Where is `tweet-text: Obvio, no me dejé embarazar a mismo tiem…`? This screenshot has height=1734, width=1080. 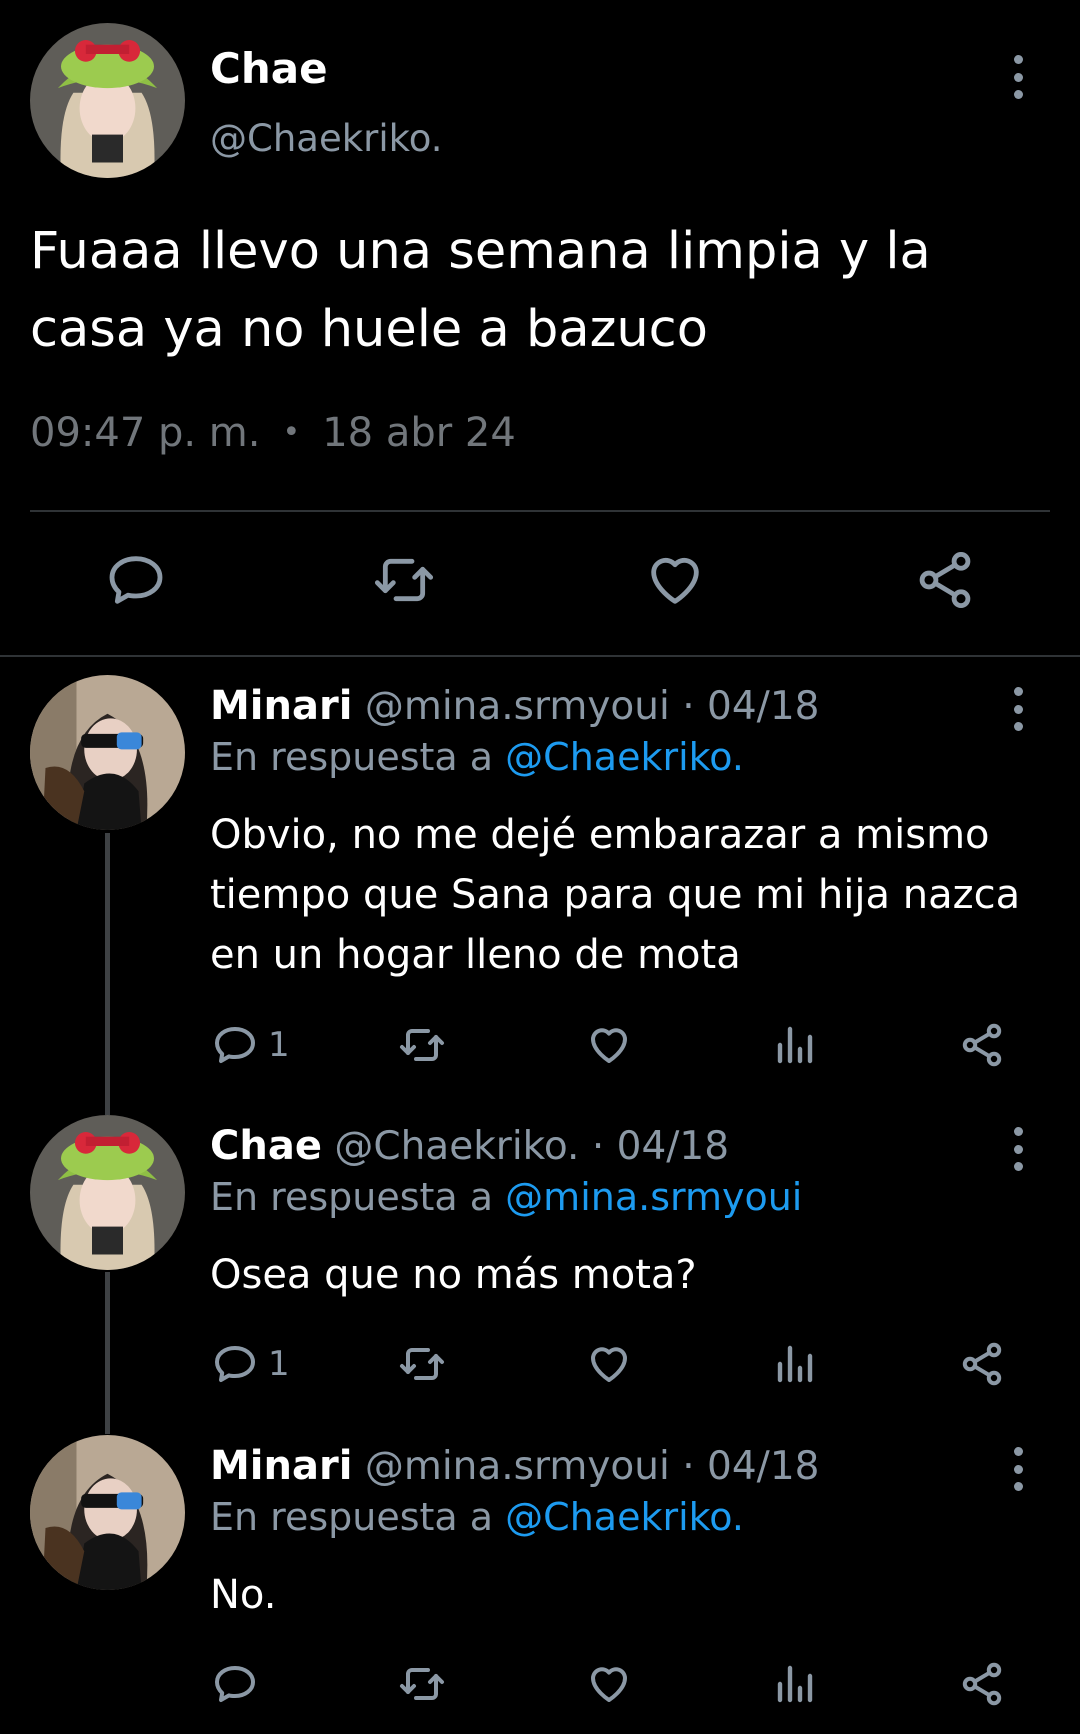 tweet-text: Obvio, no me dejé embarazar a mismo tiem… is located at coordinates (615, 895).